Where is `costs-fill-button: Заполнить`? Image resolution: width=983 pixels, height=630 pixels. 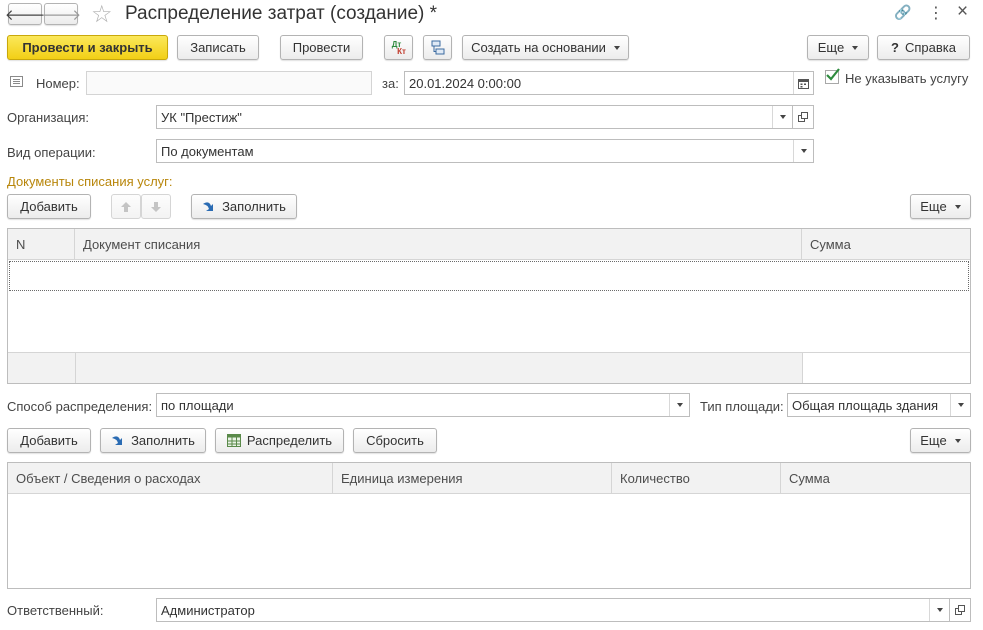
costs-fill-button: Заполнить is located at coordinates (153, 440).